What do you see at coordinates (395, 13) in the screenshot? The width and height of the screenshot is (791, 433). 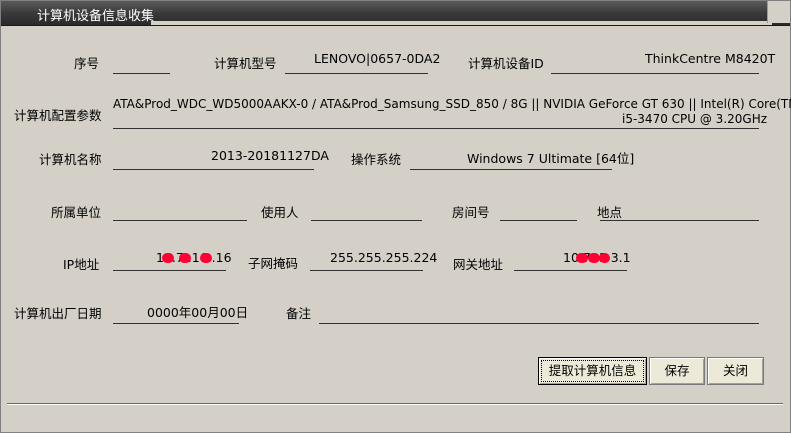 I see `title-bar: 计算机设备信息收集` at bounding box center [395, 13].